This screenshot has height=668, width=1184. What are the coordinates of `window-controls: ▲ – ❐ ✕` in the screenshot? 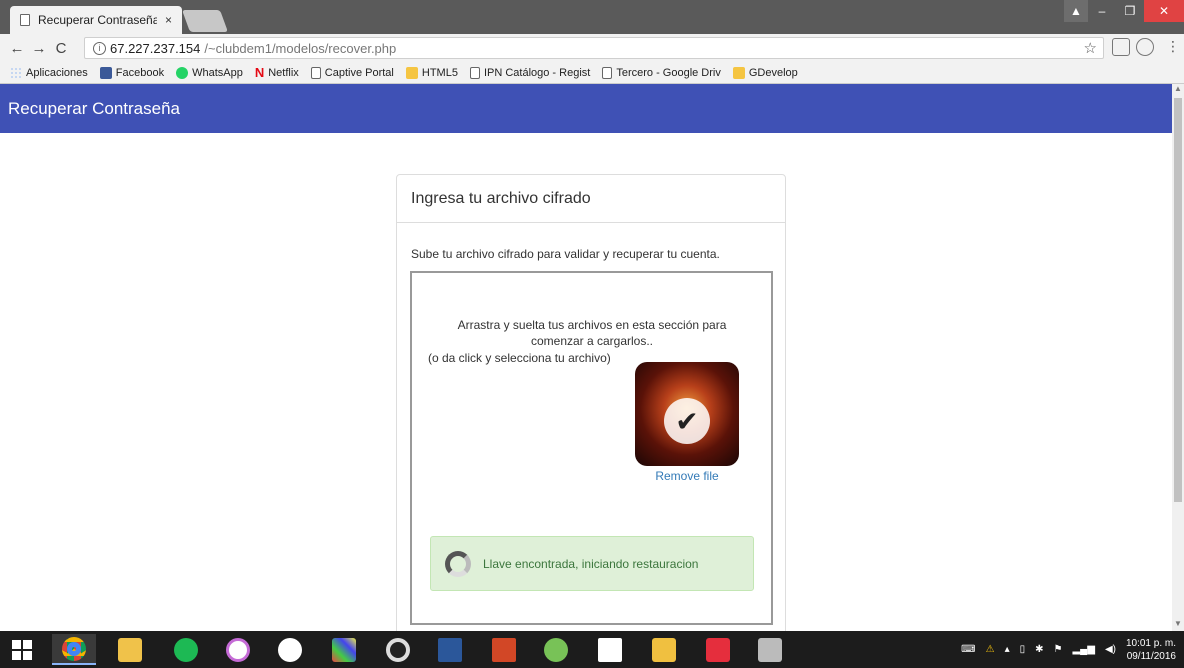 It's located at (1124, 11).